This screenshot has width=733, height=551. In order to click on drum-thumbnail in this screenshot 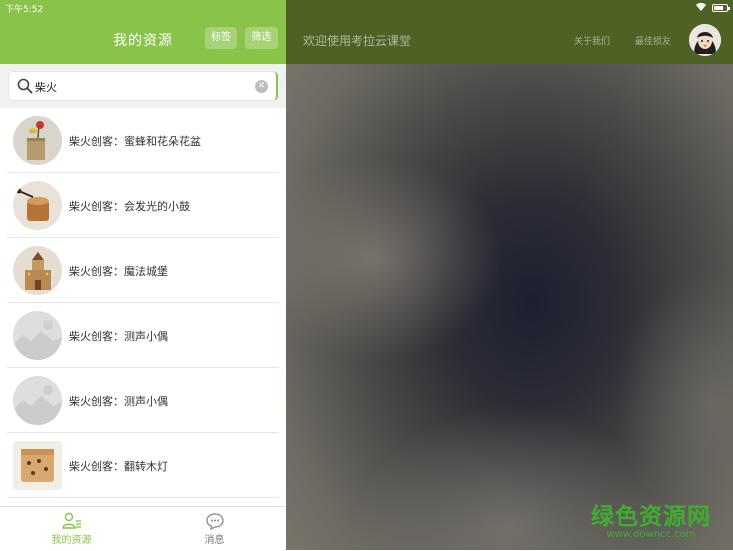, I will do `click(37, 205)`.